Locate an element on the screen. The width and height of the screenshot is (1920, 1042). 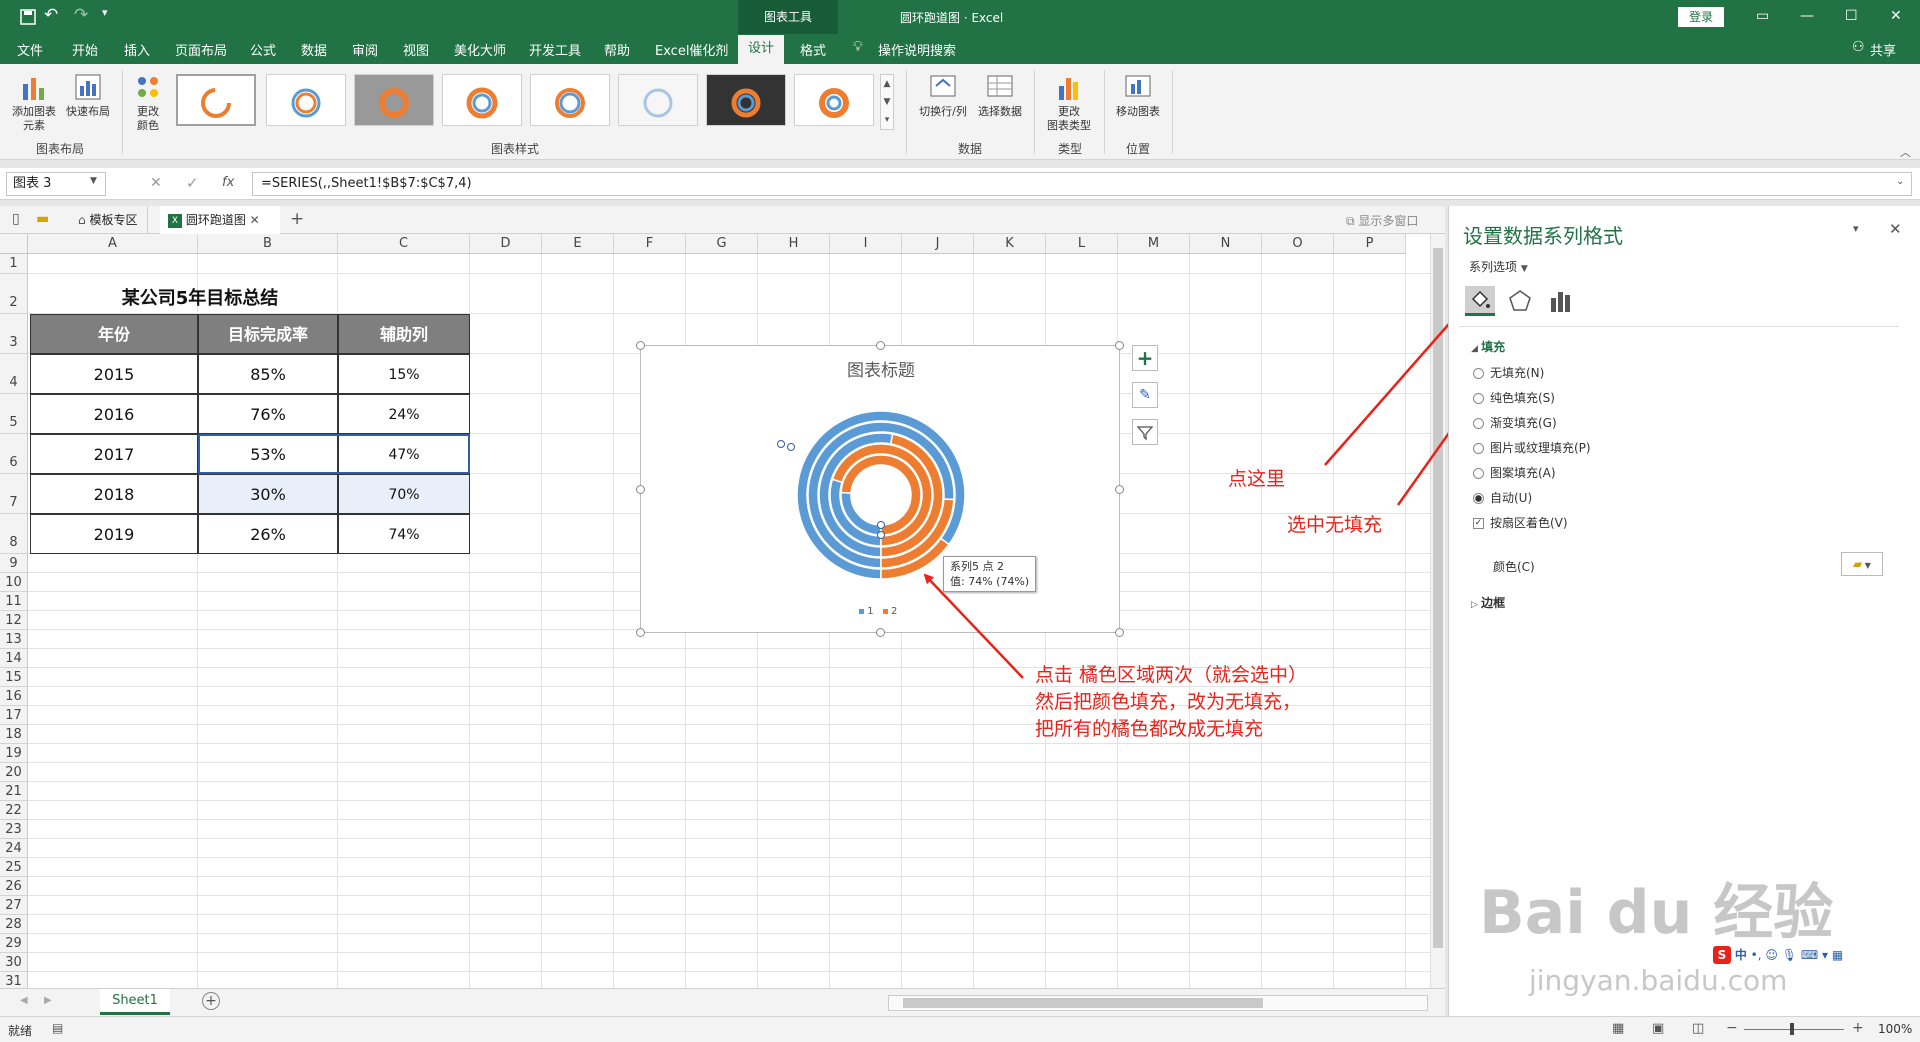
user-icon: ⚇ is located at coordinates (1858, 47).